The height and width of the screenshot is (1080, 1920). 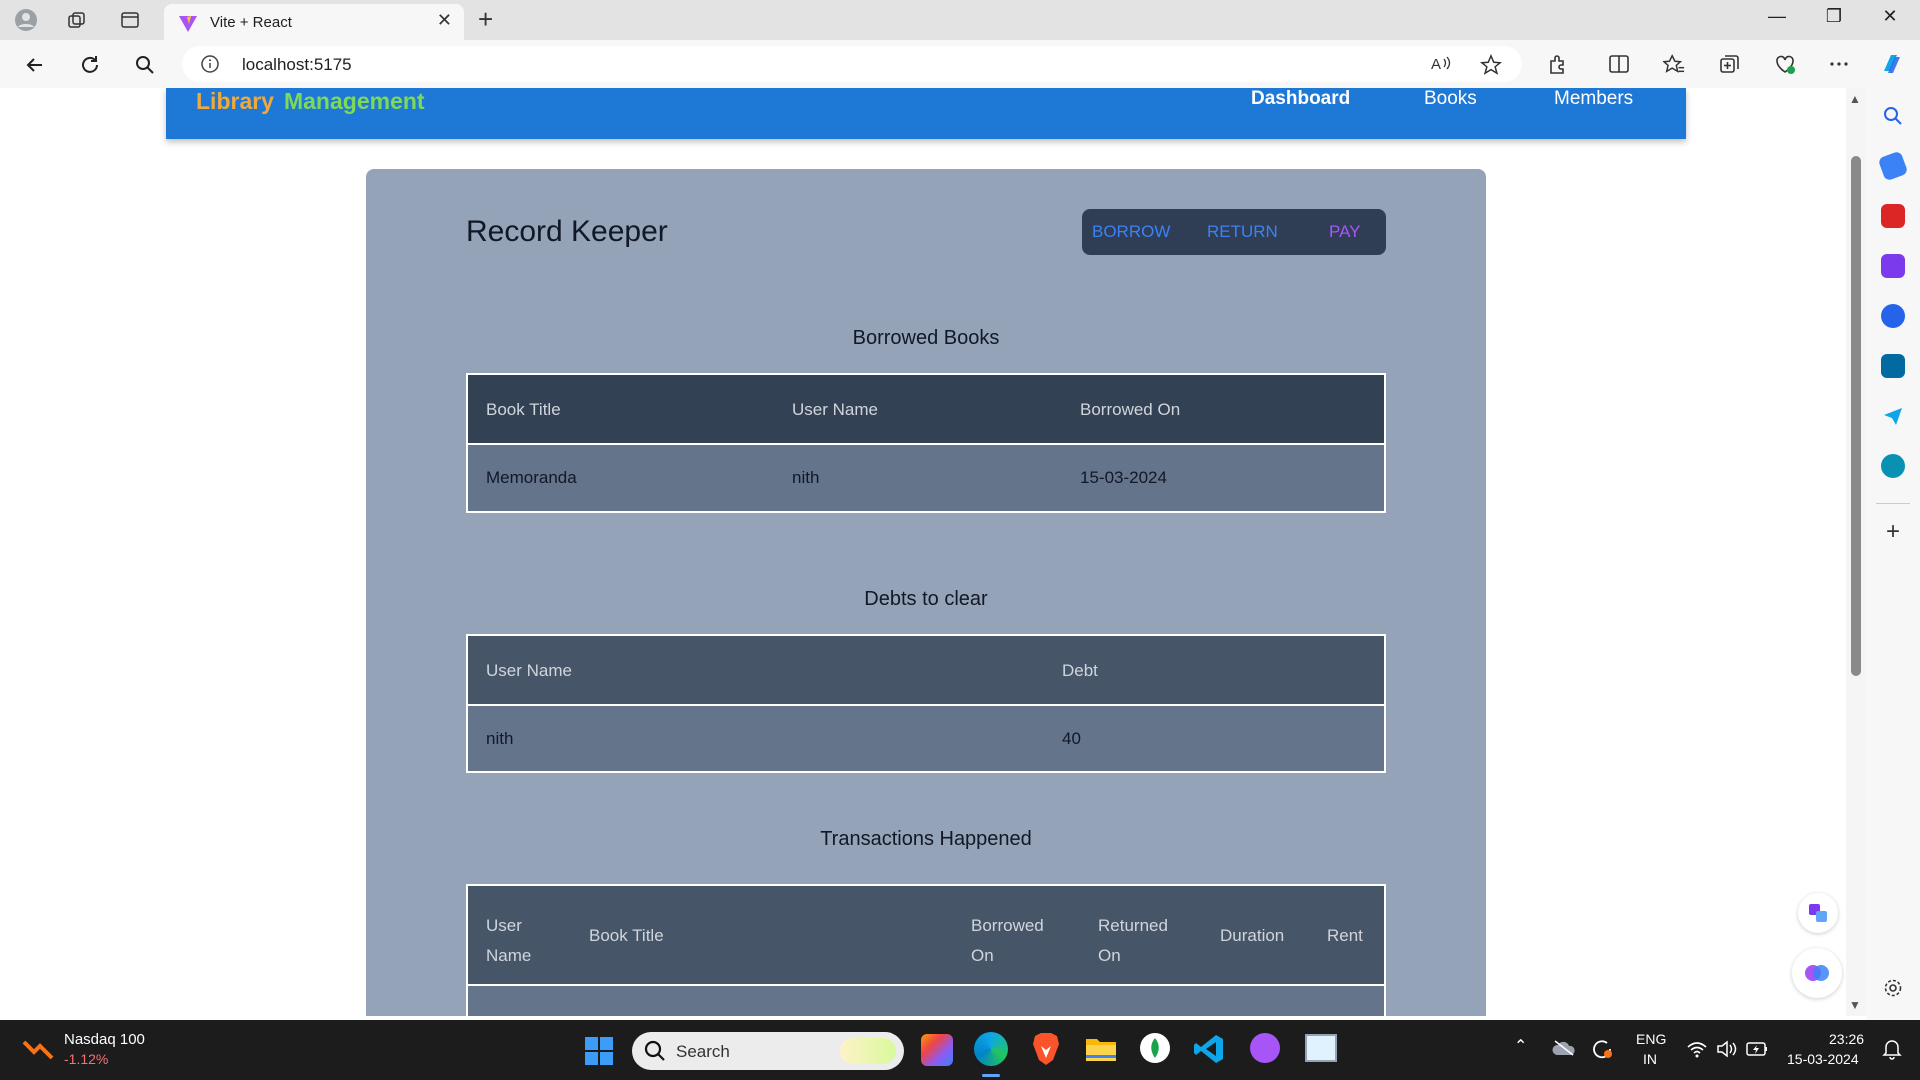 I want to click on pay-button: PAY, so click(x=1345, y=232).